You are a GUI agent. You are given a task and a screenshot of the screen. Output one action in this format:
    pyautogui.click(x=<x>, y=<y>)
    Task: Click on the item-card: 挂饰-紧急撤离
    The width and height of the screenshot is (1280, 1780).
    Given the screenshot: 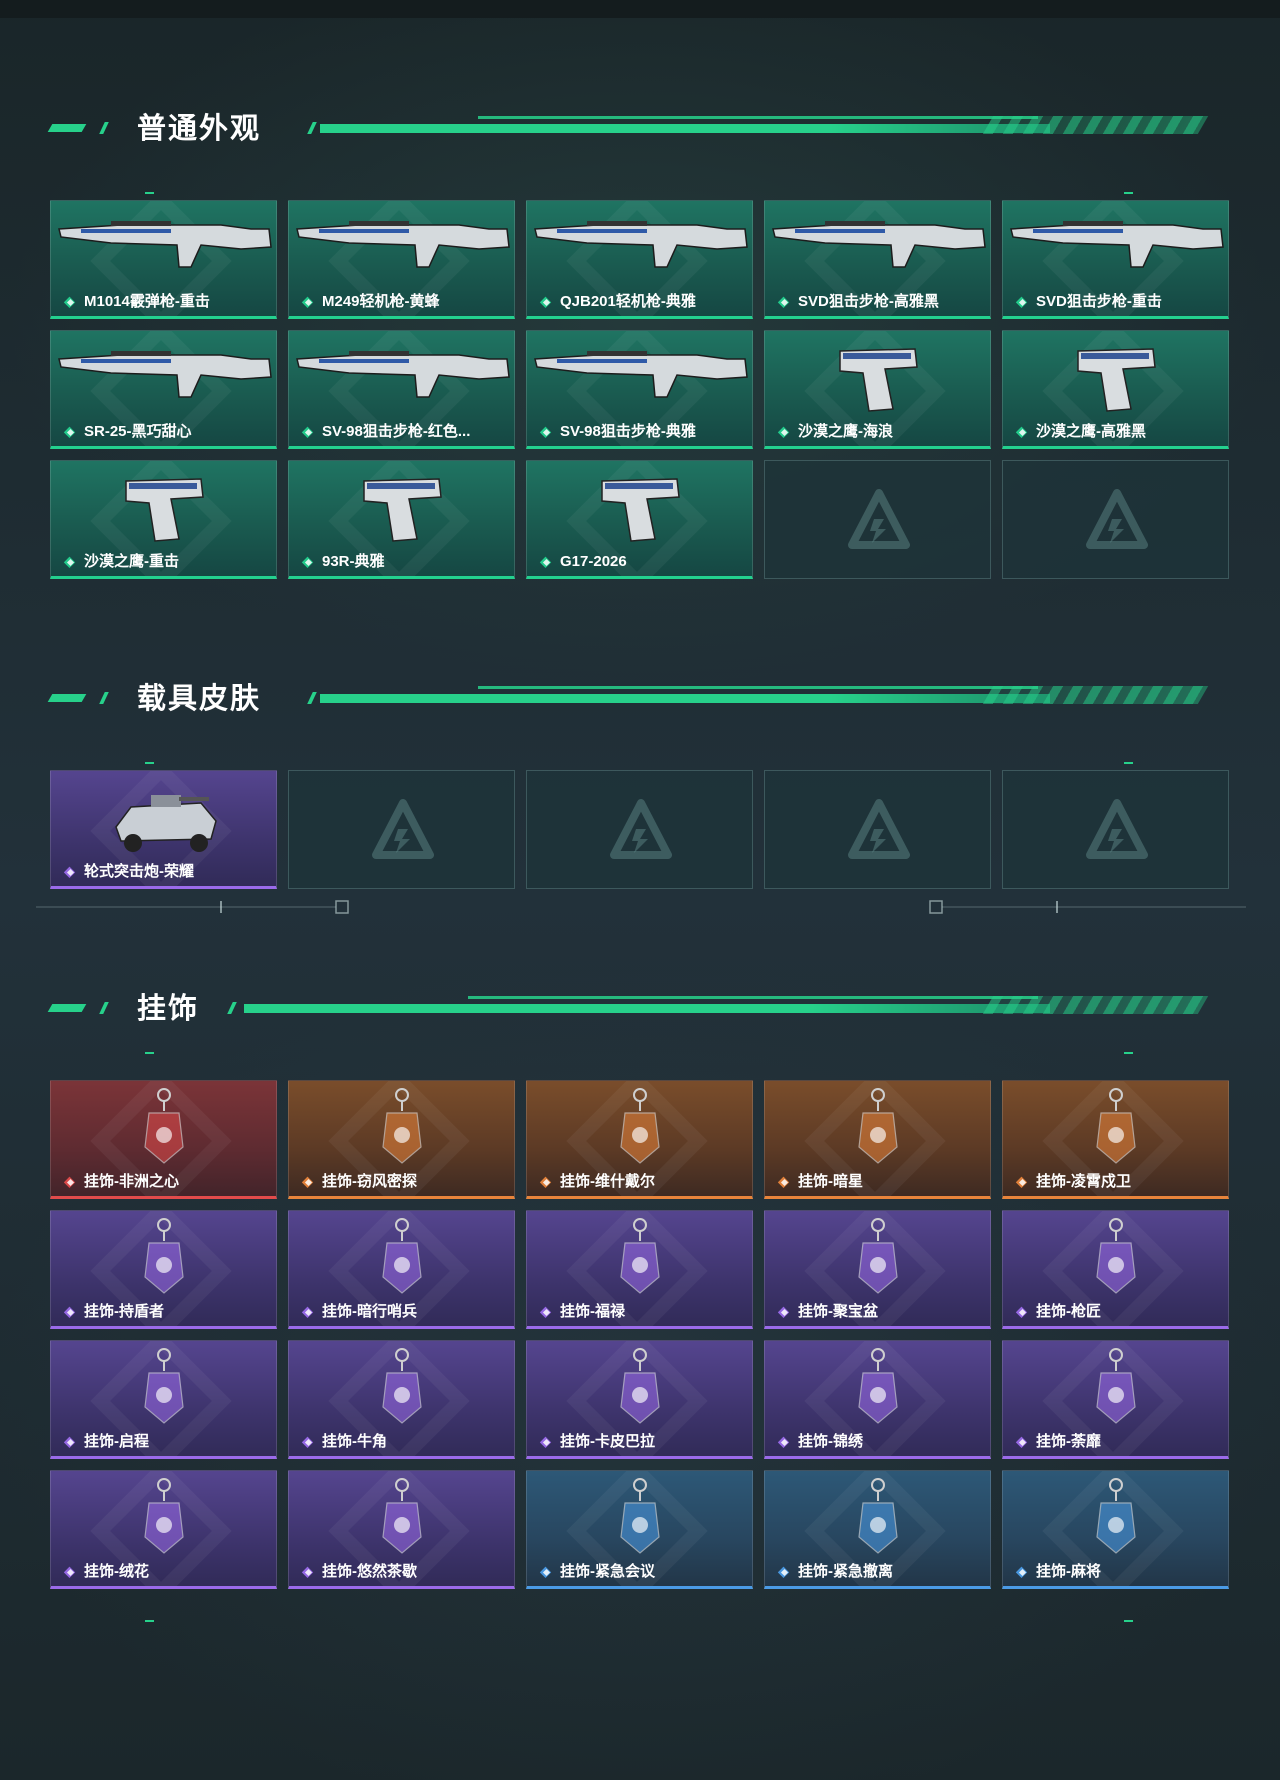 What is the action you would take?
    pyautogui.click(x=877, y=1529)
    